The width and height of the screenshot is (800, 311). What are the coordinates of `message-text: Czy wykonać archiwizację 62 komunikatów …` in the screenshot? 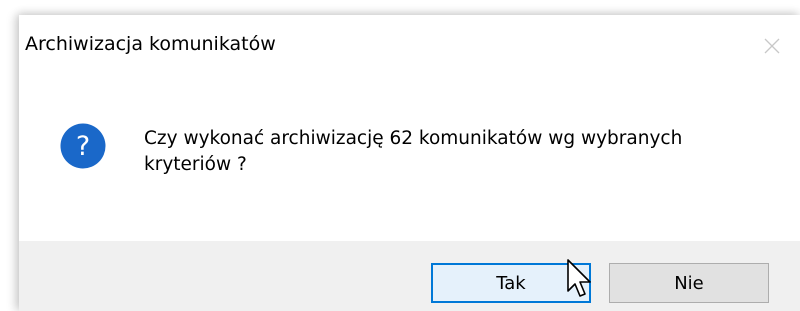 It's located at (464, 152).